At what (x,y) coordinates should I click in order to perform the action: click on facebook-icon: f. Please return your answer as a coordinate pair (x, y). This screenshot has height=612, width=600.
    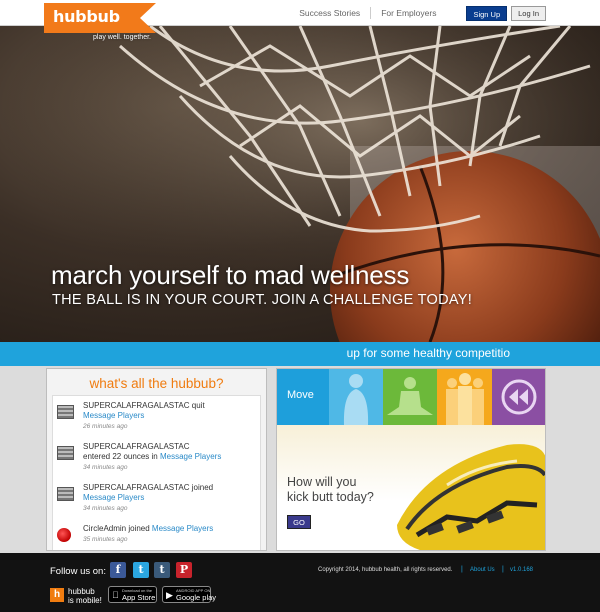
    Looking at the image, I should click on (118, 570).